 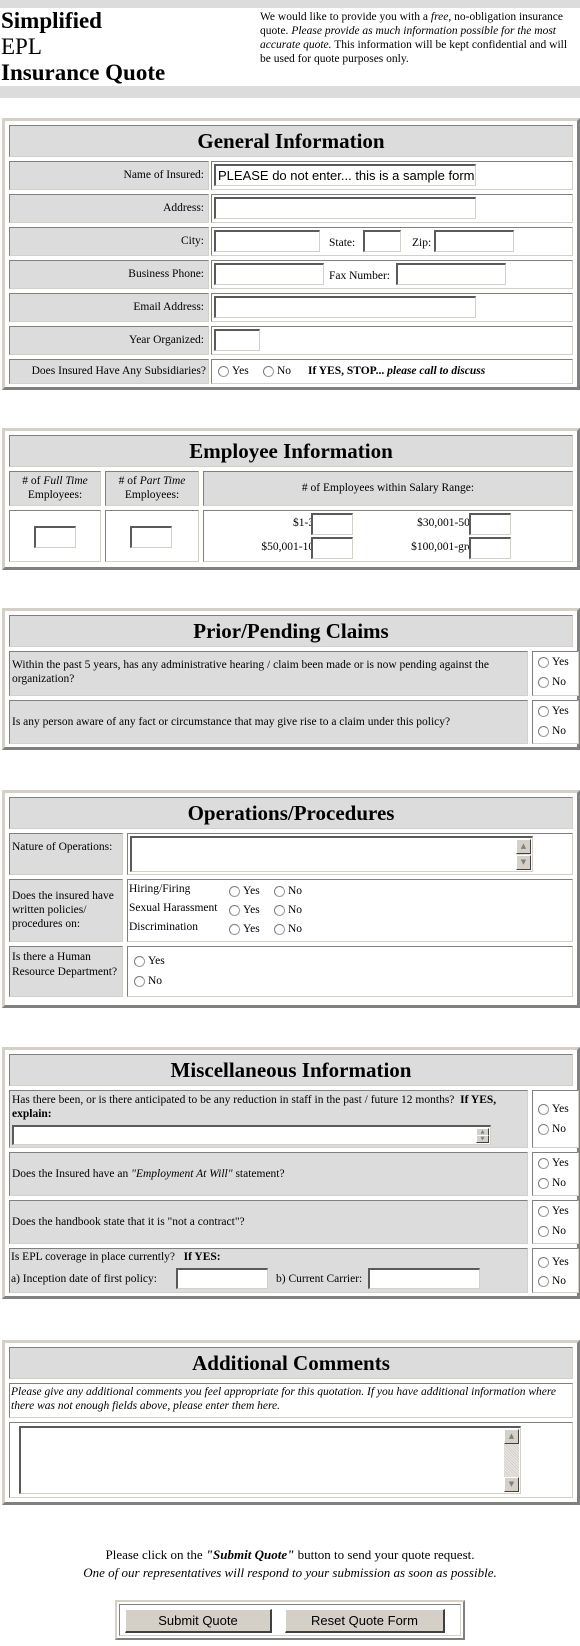 I want to click on misc-q1-yes-radio, so click(x=543, y=1109).